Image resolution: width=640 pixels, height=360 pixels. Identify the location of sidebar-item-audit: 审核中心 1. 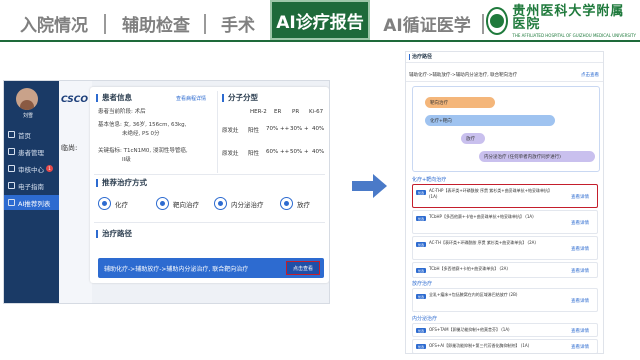
(31, 168).